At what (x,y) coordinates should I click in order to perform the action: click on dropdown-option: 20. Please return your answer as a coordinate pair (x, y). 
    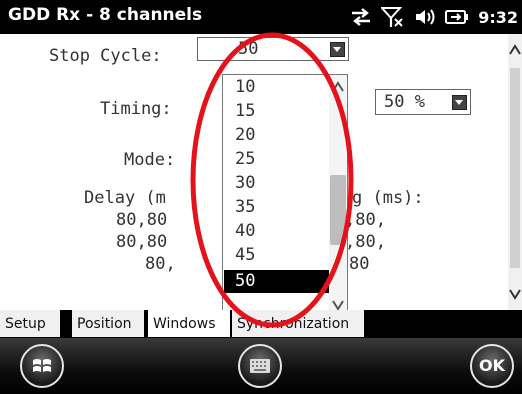
    Looking at the image, I should click on (245, 135).